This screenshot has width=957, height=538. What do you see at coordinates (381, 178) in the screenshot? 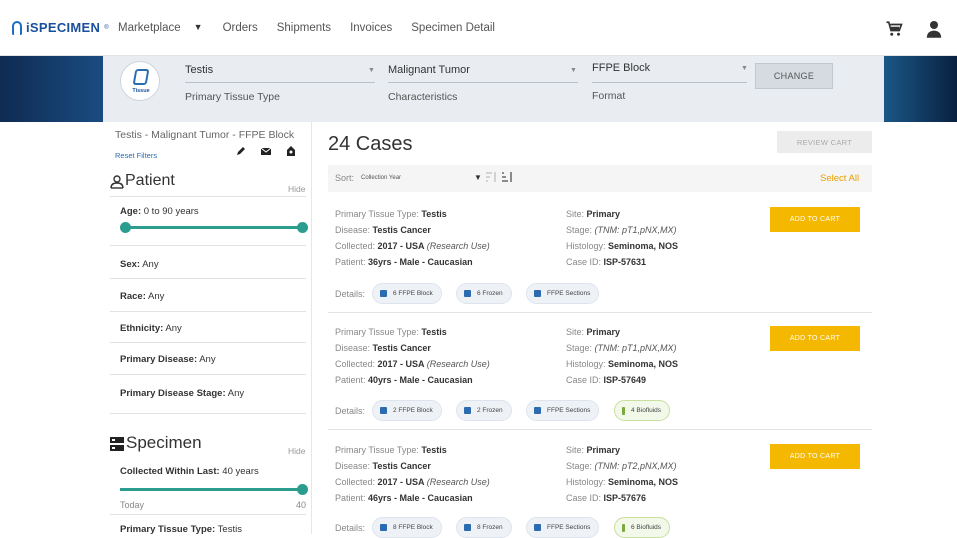
I see `sort-select: Collection Year` at bounding box center [381, 178].